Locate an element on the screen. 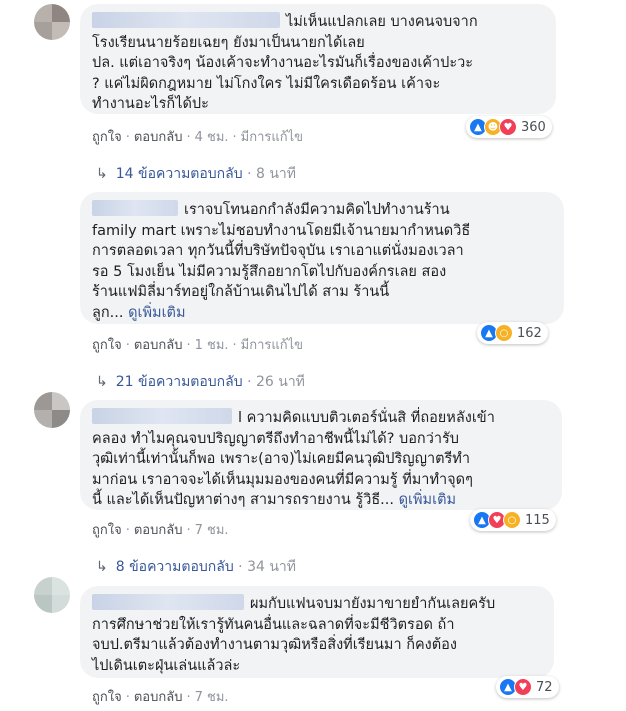  reactions-summary: ▲ ○ 162 is located at coordinates (512, 333).